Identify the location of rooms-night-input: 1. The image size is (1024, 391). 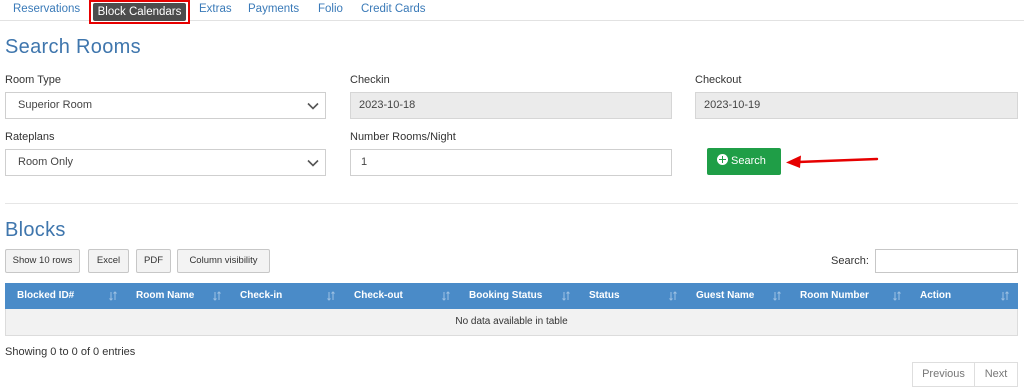
(511, 162).